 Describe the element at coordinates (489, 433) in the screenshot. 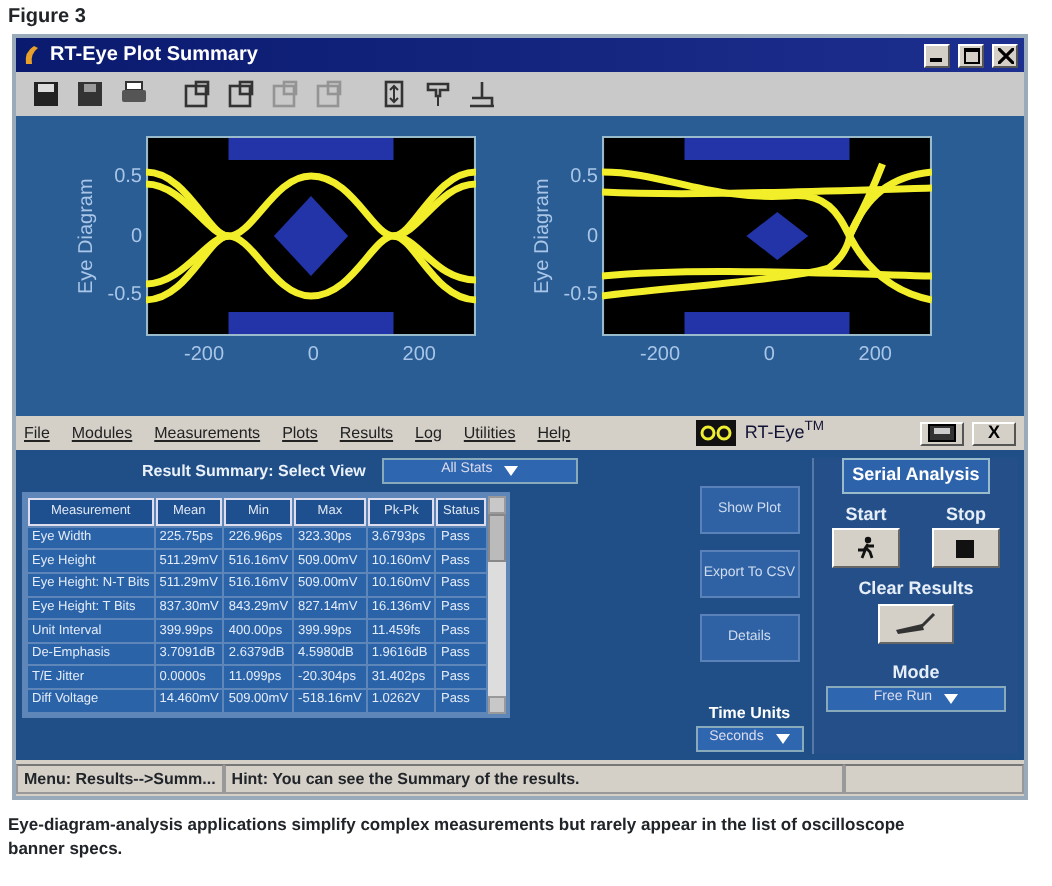

I see `menu-item: Utilities` at that location.